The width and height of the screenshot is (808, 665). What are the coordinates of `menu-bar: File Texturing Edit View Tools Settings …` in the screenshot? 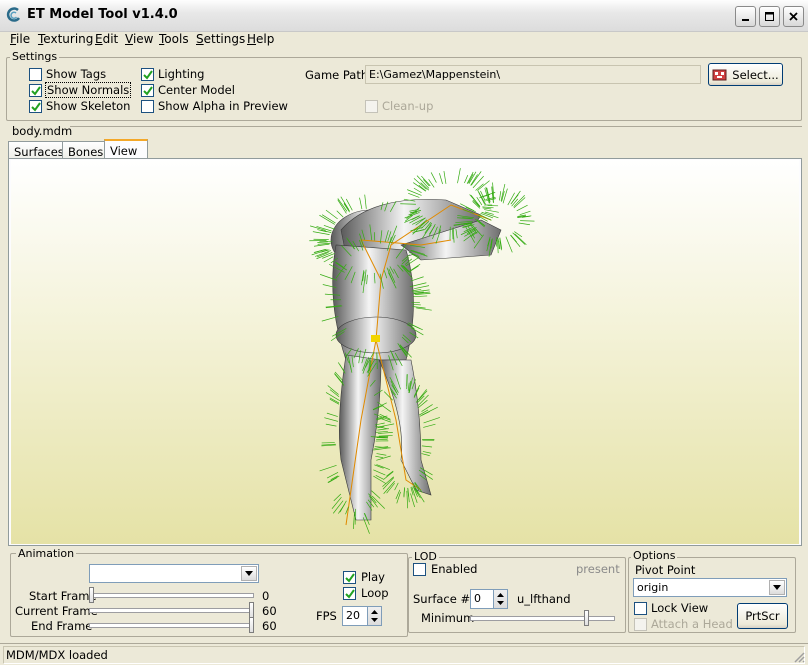 It's located at (404, 40).